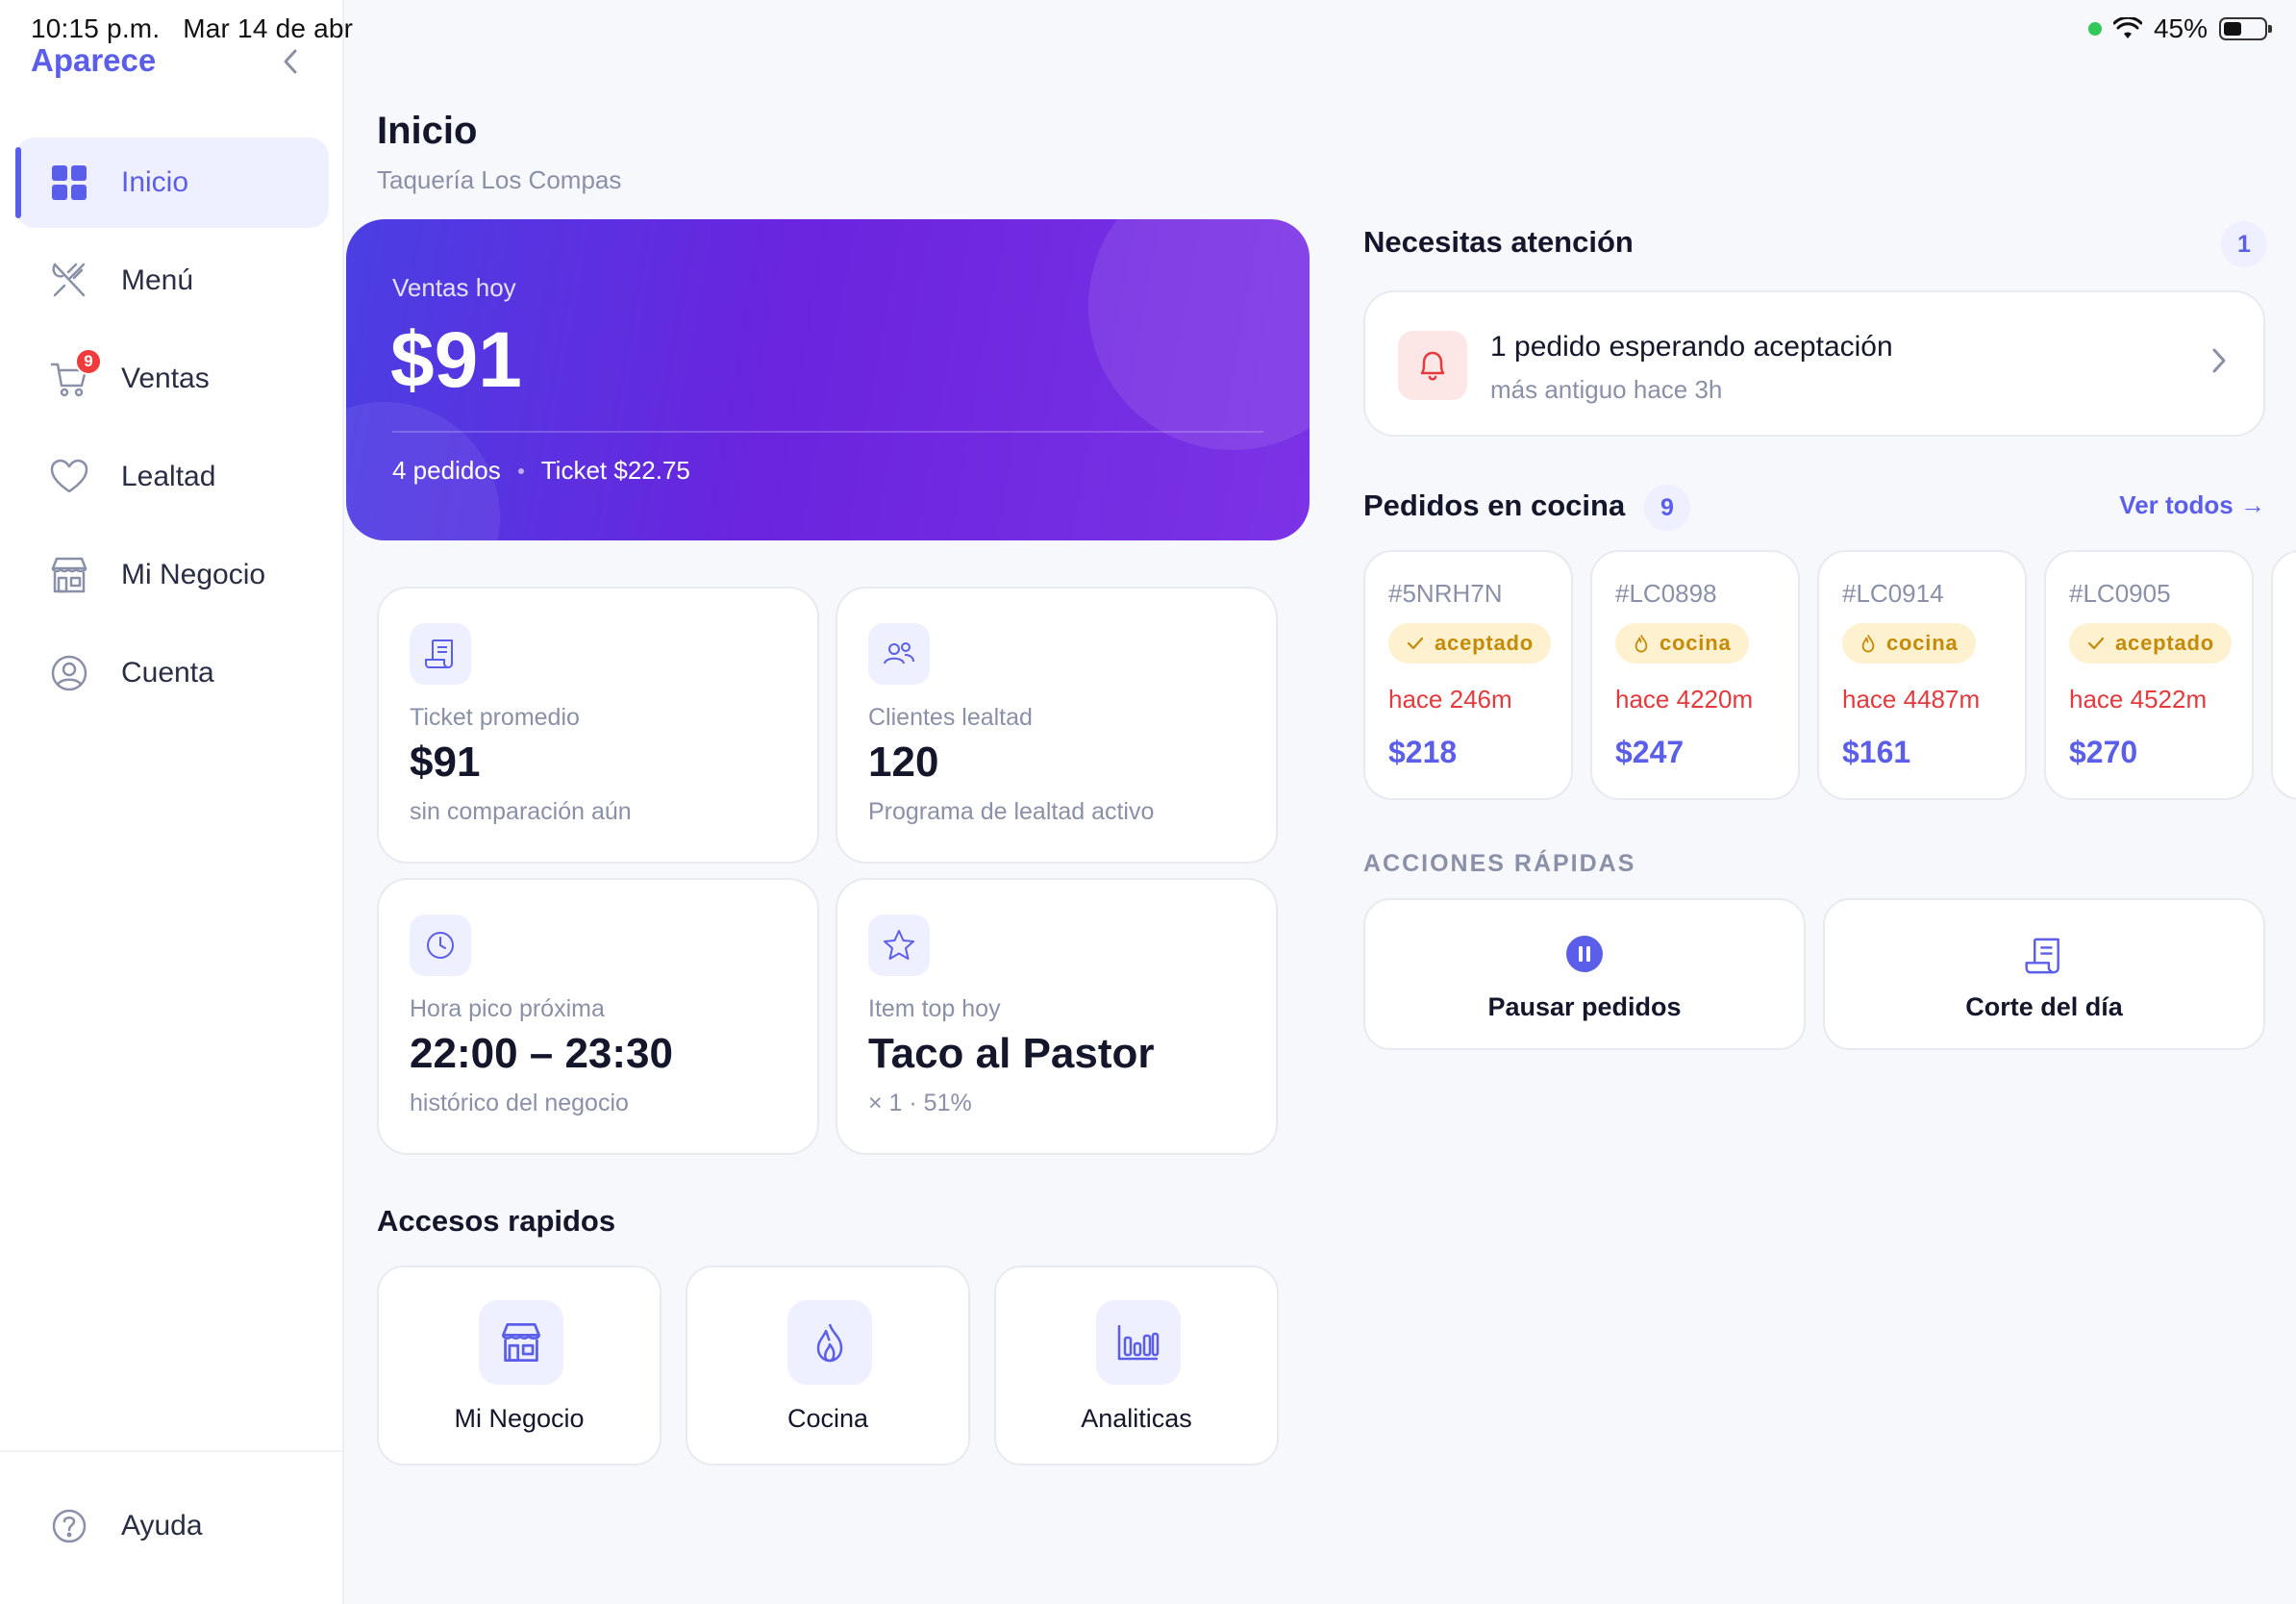 The image size is (2296, 1604). I want to click on order-elapsed-time: hace 4487m, so click(1911, 699).